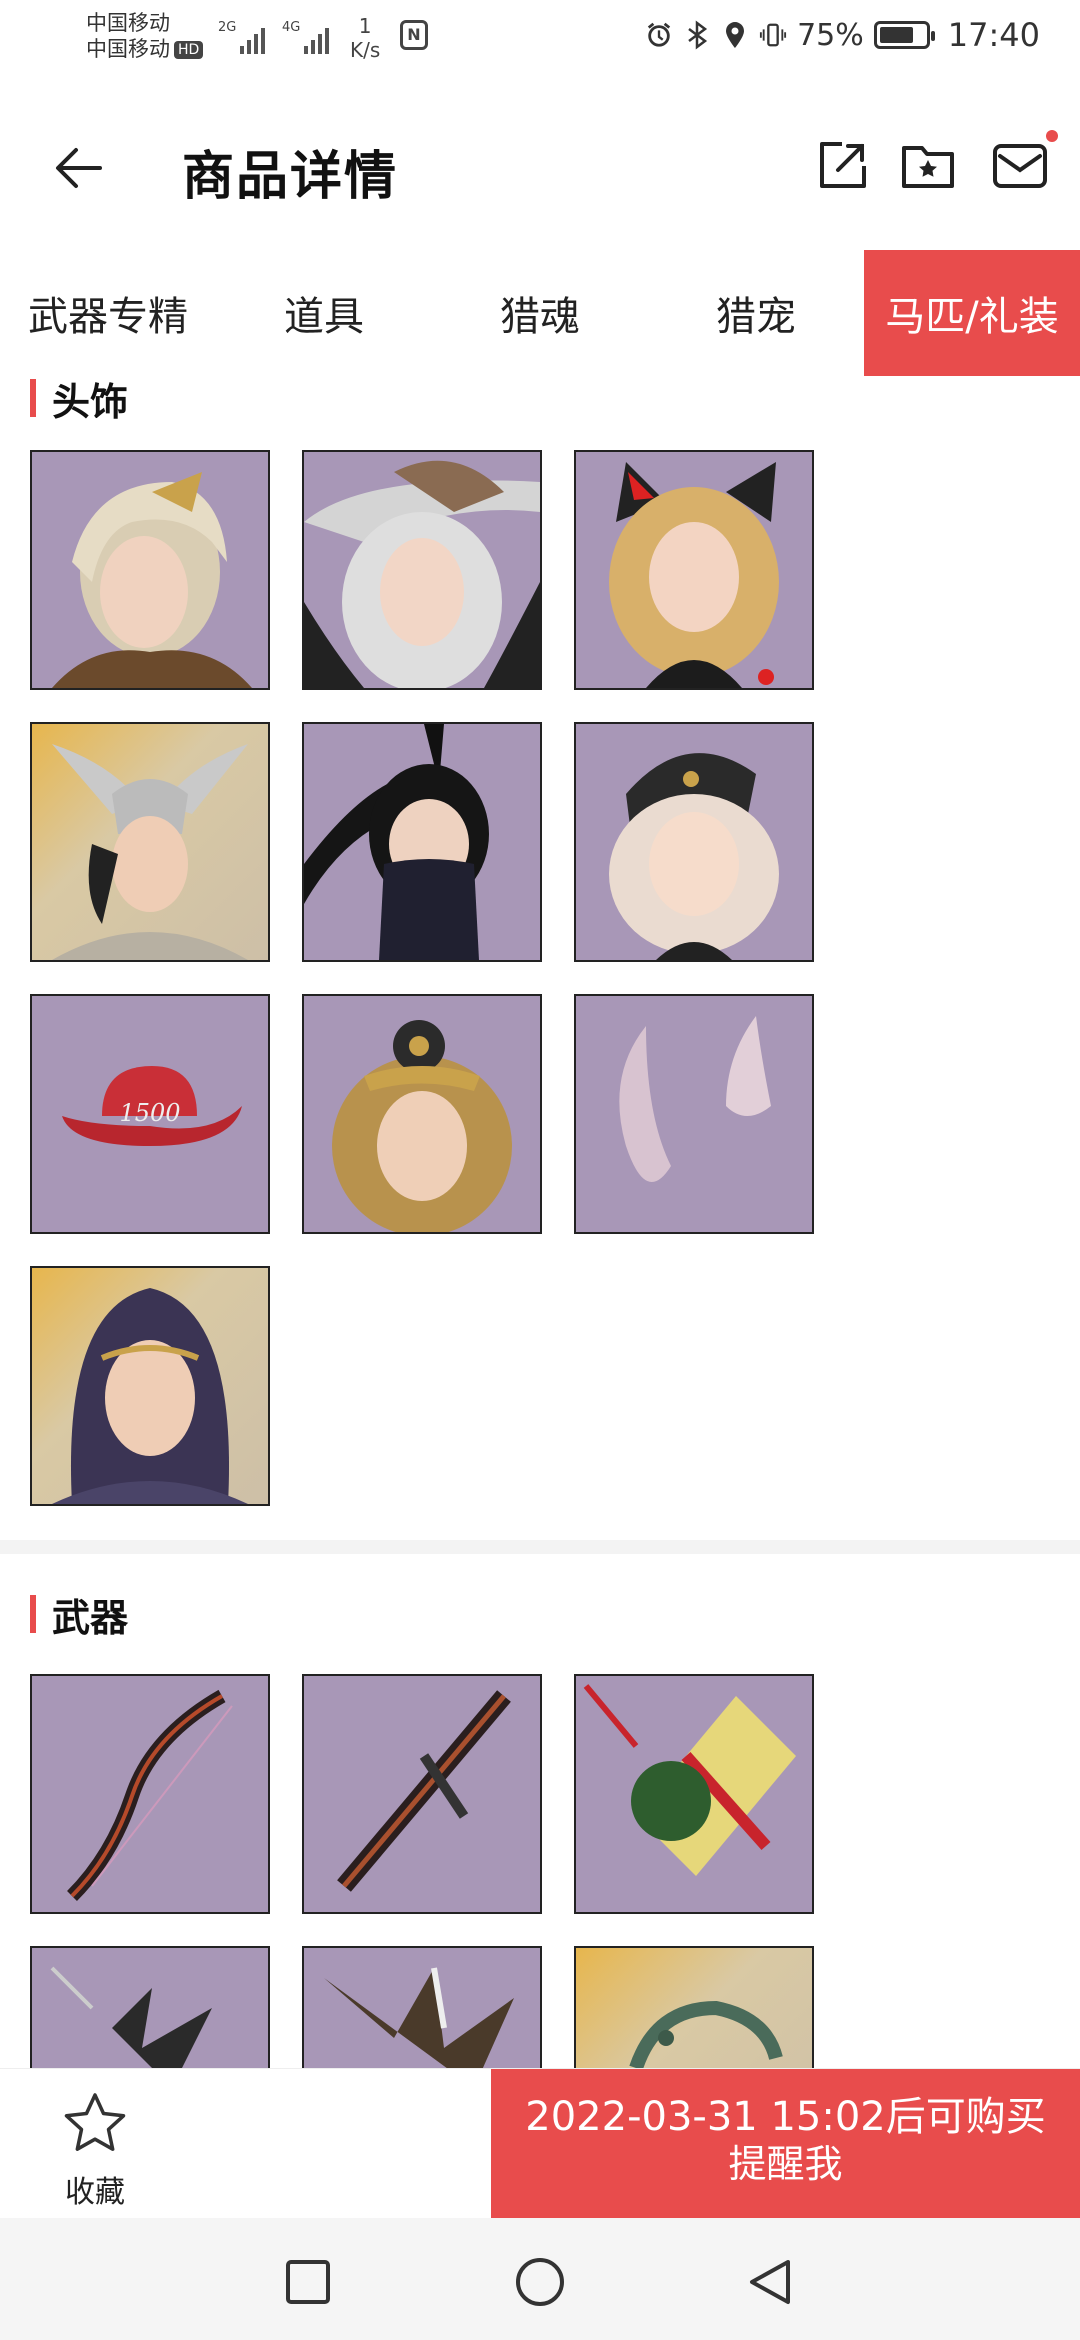 Image resolution: width=1080 pixels, height=2340 pixels. I want to click on item-card-spiked-blade, so click(150, 2007).